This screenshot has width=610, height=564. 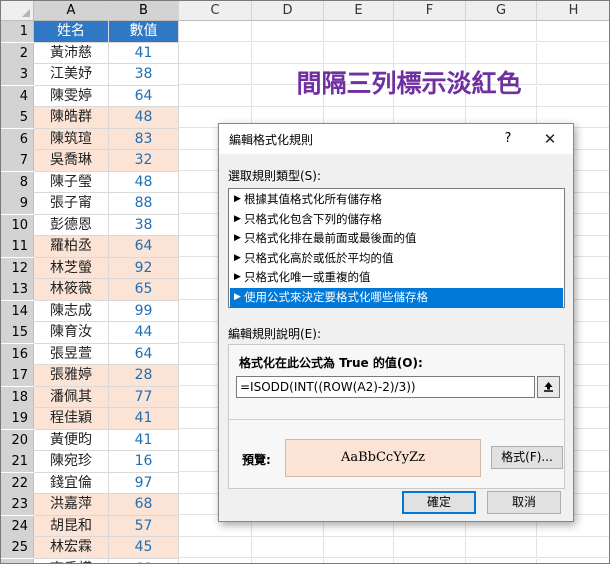 I want to click on row-header: 1, so click(x=17, y=31).